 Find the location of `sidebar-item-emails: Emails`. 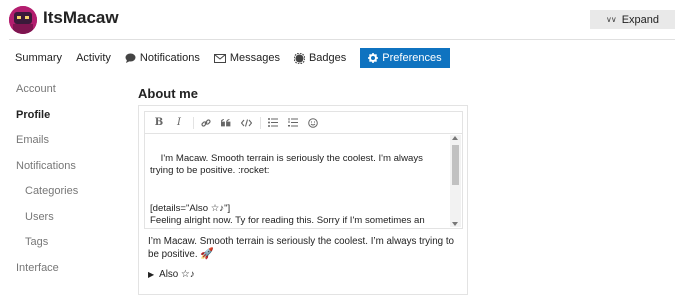

sidebar-item-emails: Emails is located at coordinates (66, 146).